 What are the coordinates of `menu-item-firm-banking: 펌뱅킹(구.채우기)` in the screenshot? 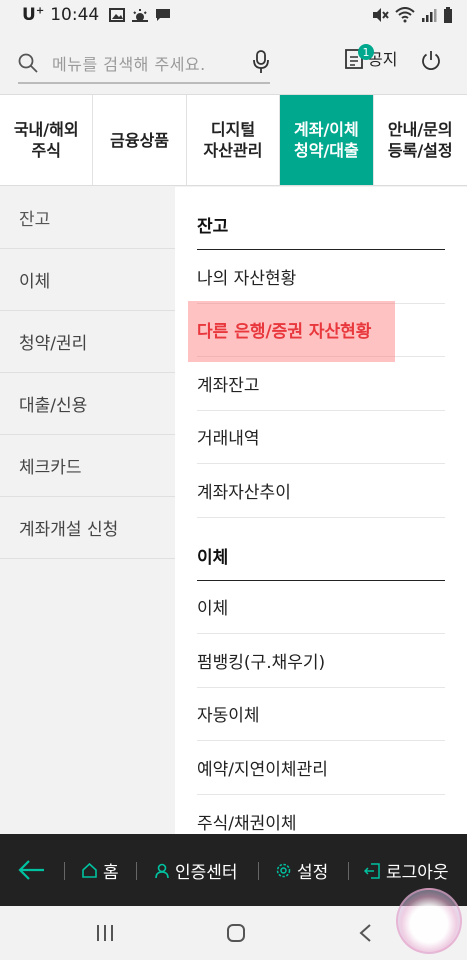 It's located at (321, 661).